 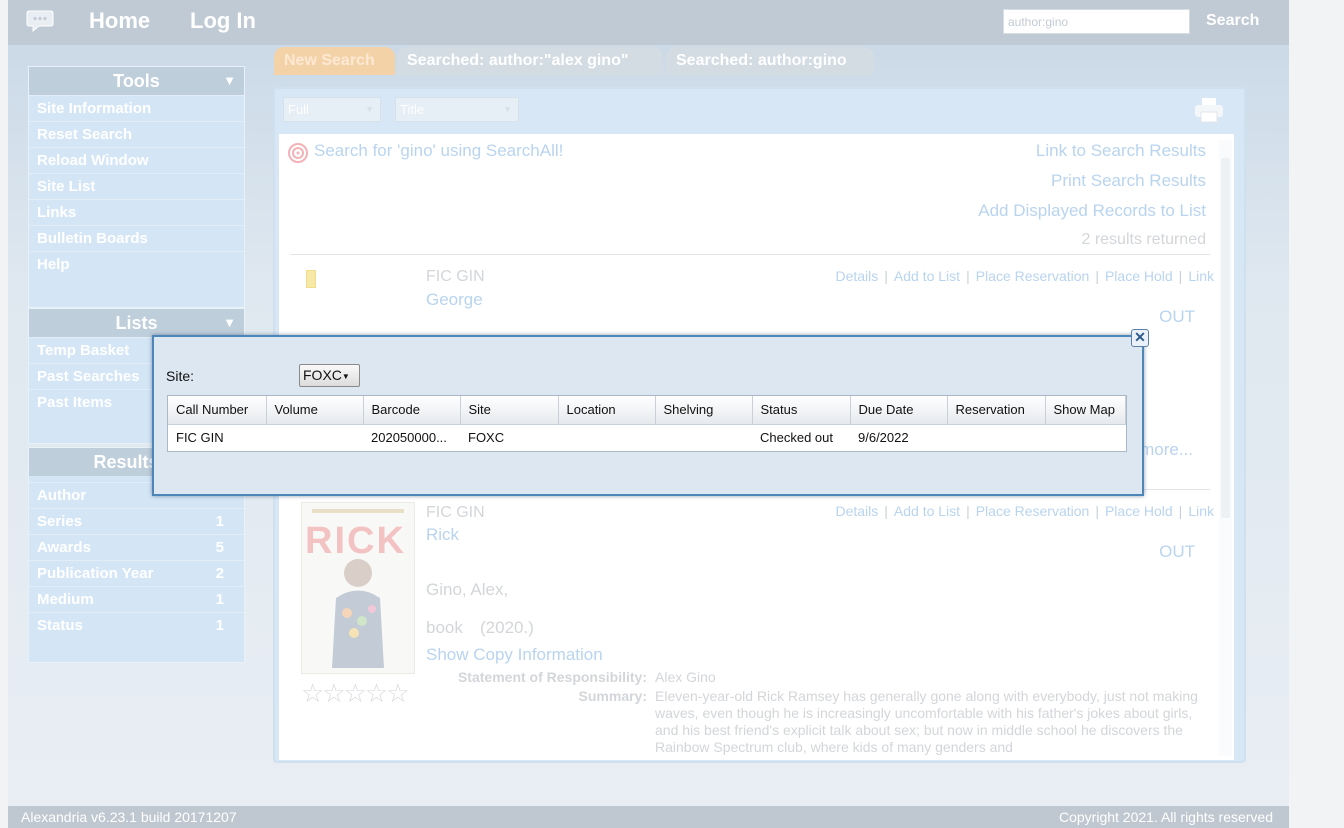 I want to click on site-select: FOXC▼, so click(x=329, y=375).